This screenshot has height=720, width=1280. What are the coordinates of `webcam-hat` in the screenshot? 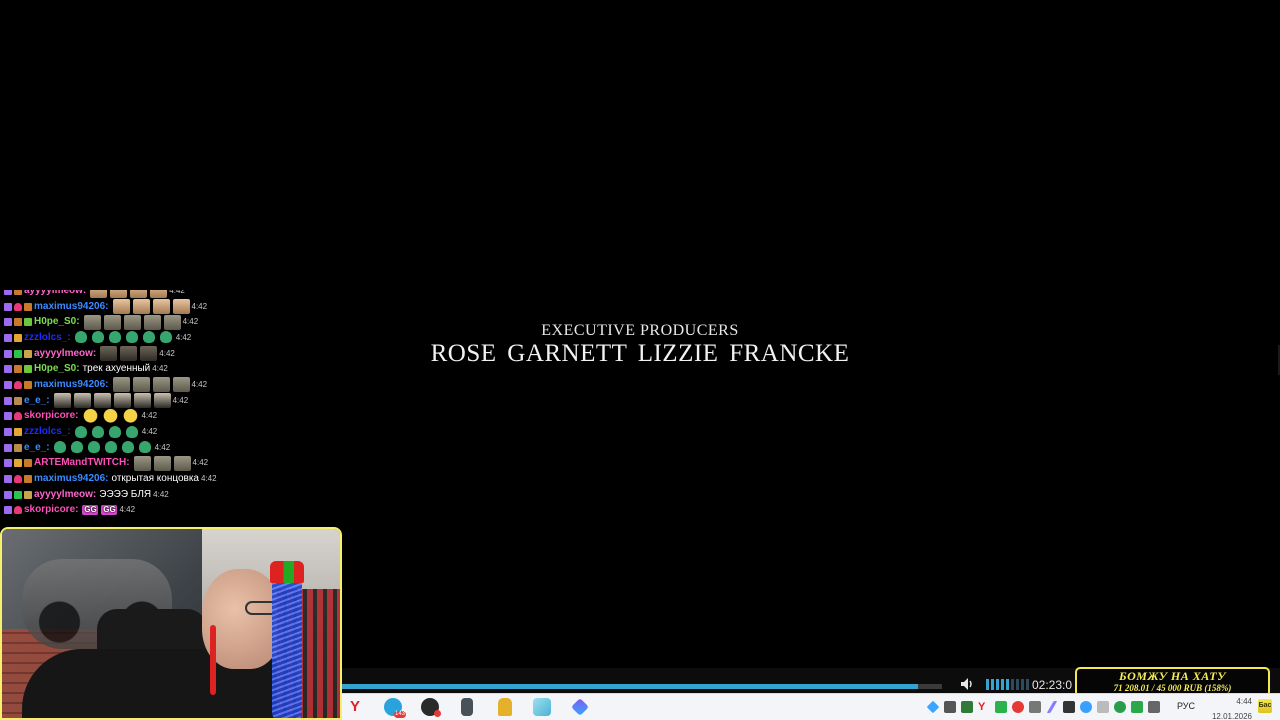 It's located at (287, 572).